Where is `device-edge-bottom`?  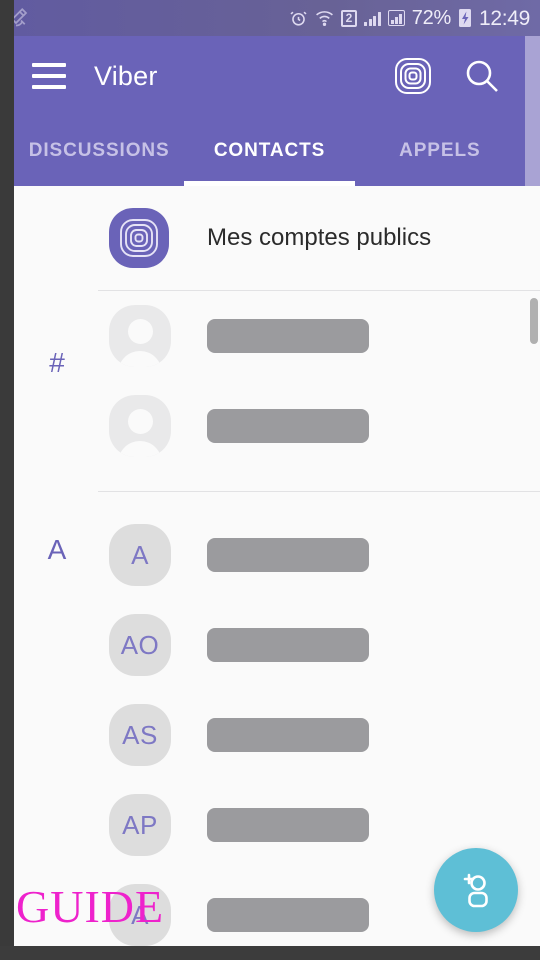
device-edge-bottom is located at coordinates (270, 953).